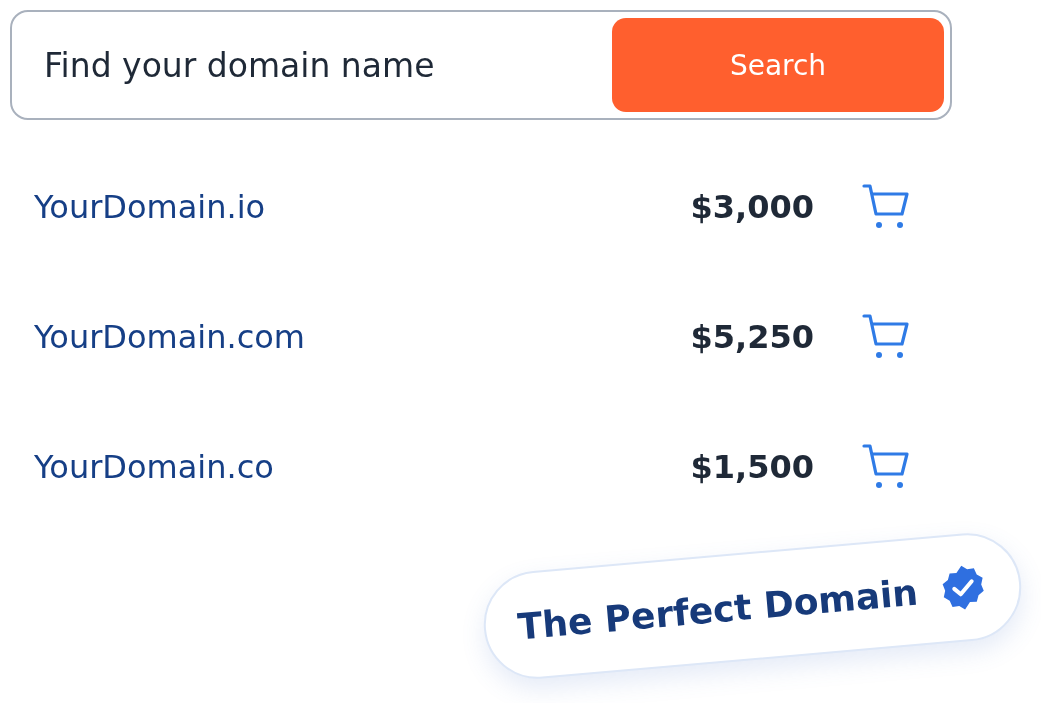  Describe the element at coordinates (717, 609) in the screenshot. I see `badge-label: The Perfect Domain` at that location.